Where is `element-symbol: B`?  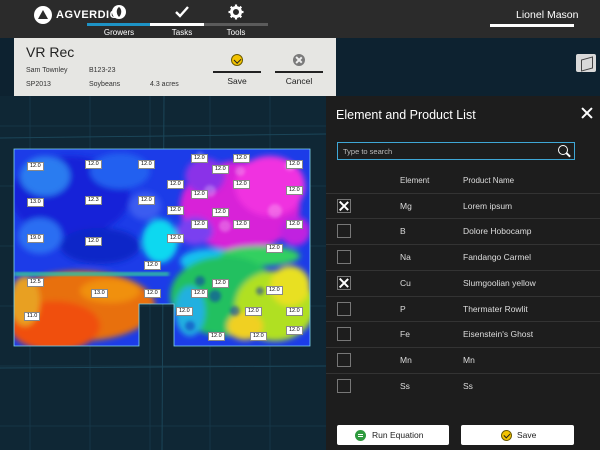 element-symbol: B is located at coordinates (403, 231).